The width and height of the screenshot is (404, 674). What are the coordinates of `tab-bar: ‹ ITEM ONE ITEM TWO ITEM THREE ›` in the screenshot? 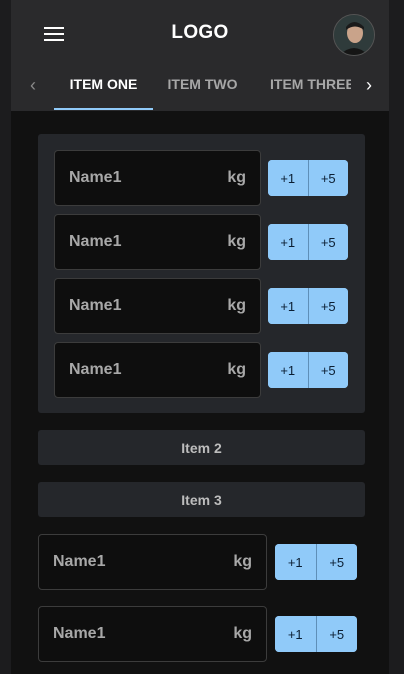 It's located at (200, 85).